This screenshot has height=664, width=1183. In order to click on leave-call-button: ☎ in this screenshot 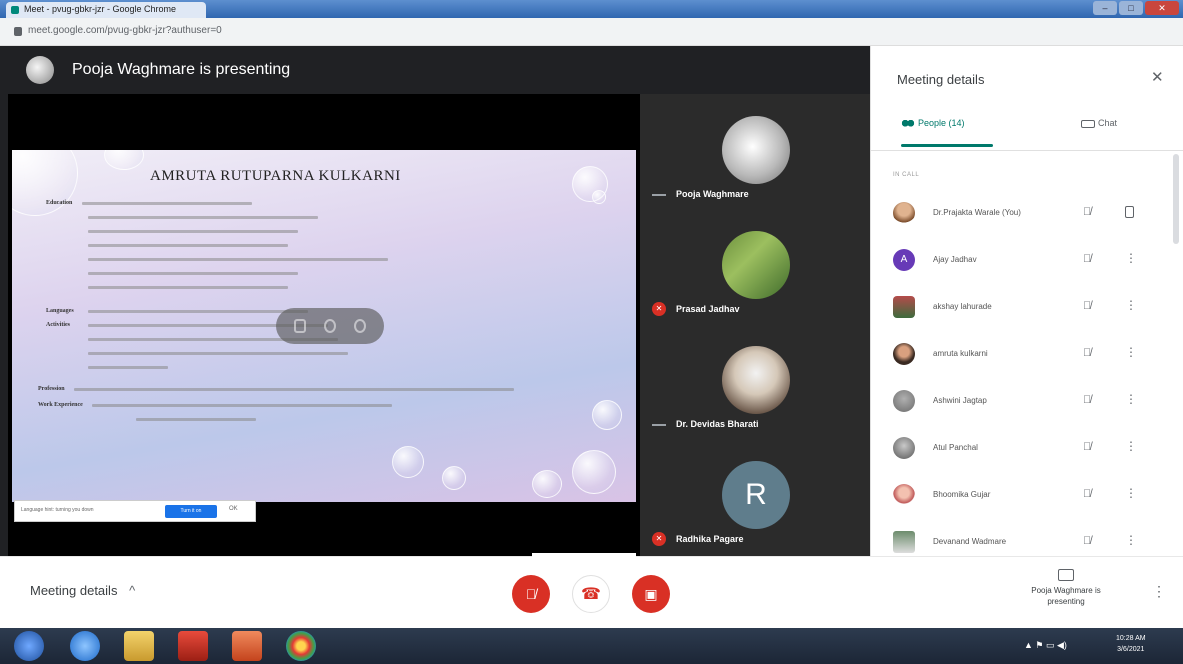, I will do `click(591, 594)`.